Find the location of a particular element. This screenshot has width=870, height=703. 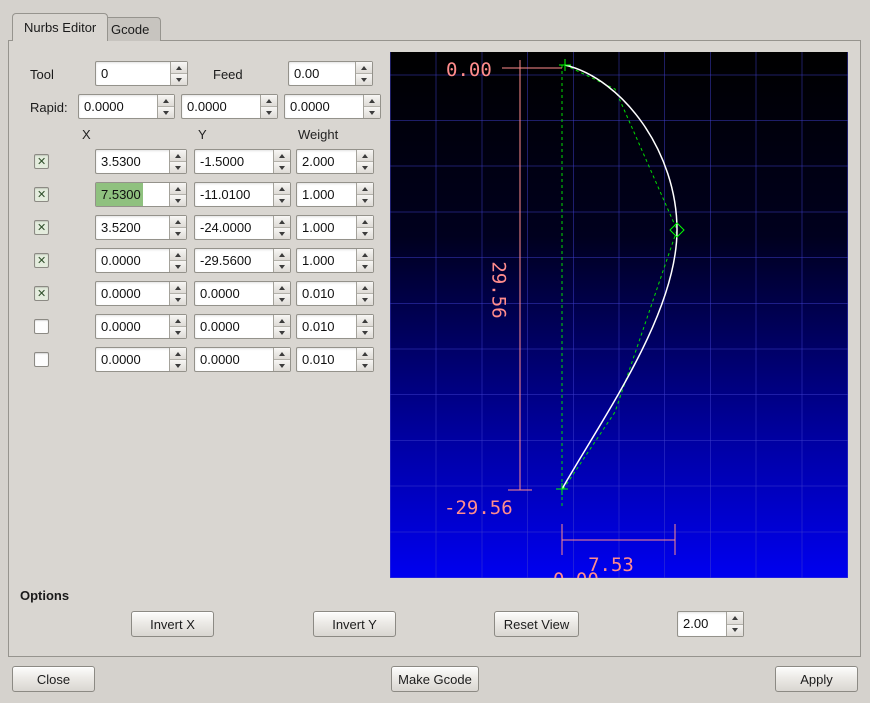

point-y-spinbox: -29.5600 is located at coordinates (242, 260).